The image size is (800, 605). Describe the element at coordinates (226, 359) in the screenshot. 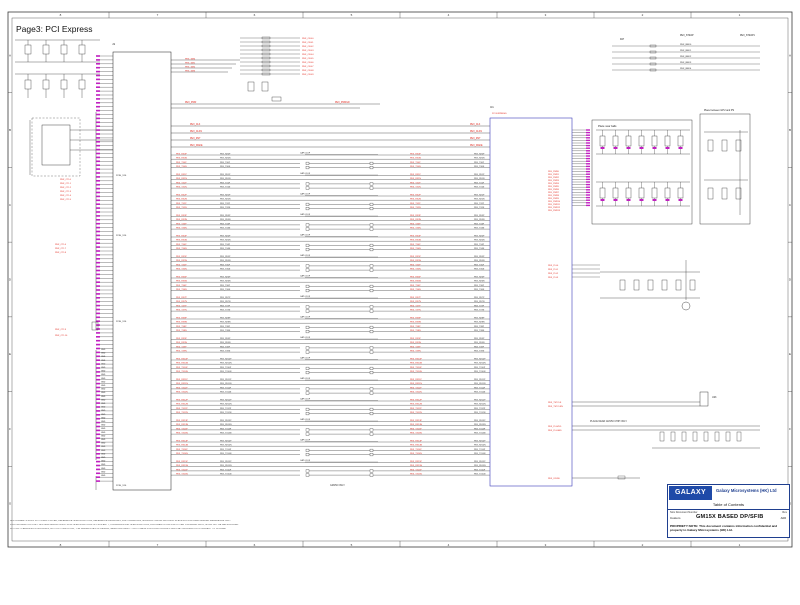

I see `net-label: PEX_RX10P` at that location.